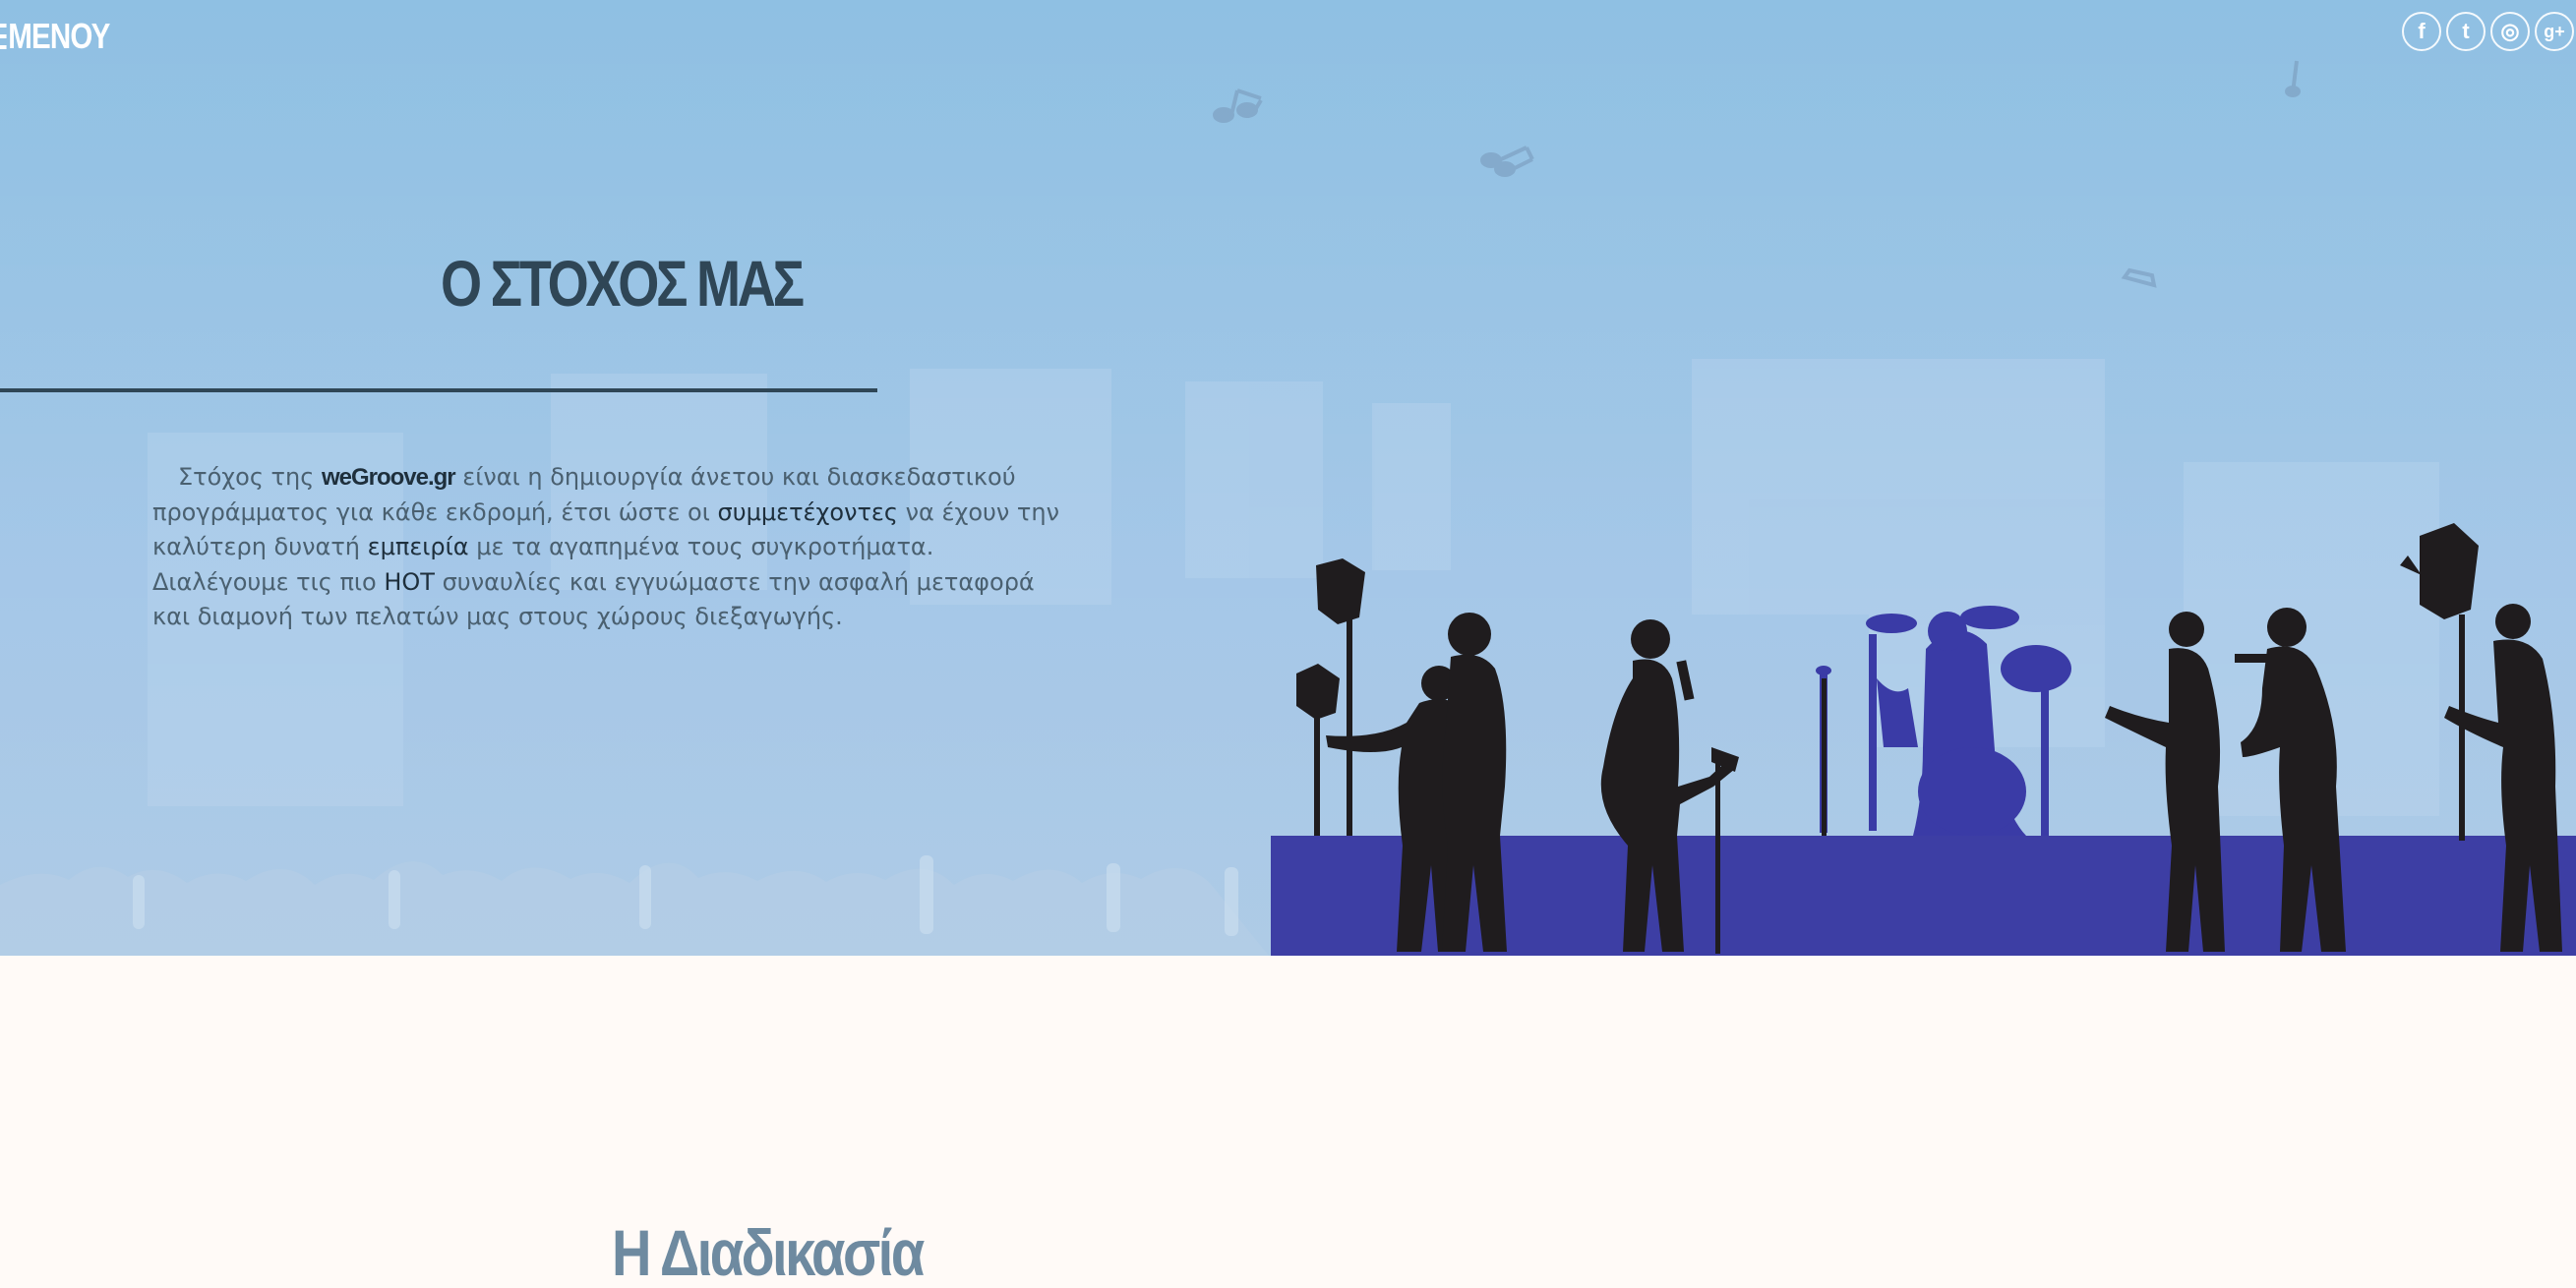 This screenshot has height=1288, width=2576. What do you see at coordinates (410, 581) in the screenshot?
I see `highlight-hot: HOT` at bounding box center [410, 581].